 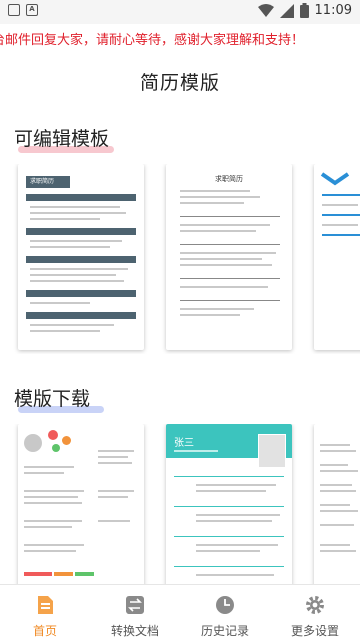 I want to click on section-download-title: 模版下载, so click(x=59, y=398).